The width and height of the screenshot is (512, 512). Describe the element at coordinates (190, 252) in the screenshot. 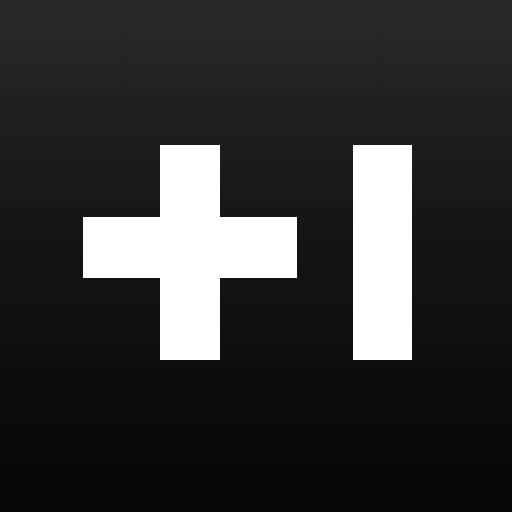

I see `plus-vertical-bar` at that location.